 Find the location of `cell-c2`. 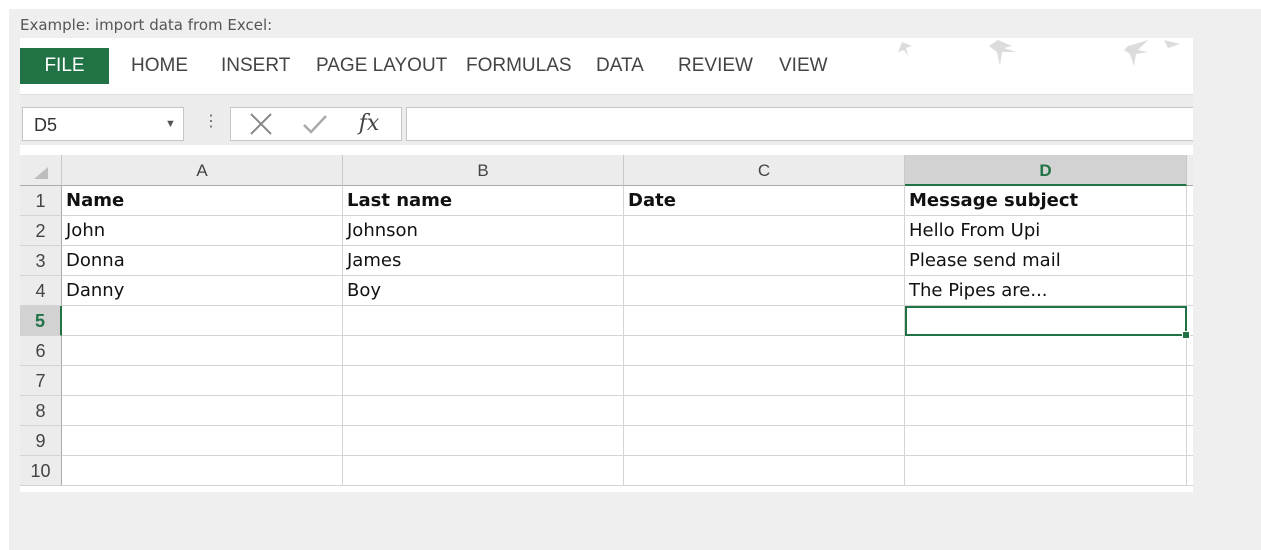

cell-c2 is located at coordinates (764, 231).